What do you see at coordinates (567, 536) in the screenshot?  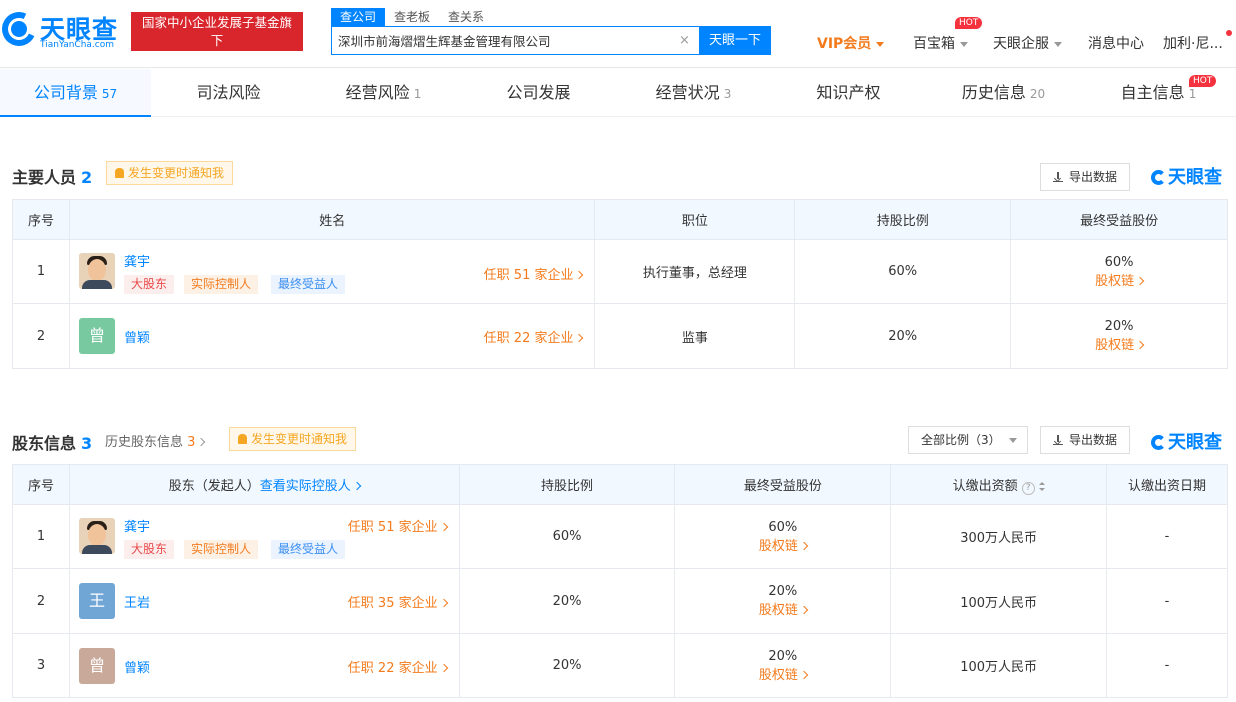 I see `ratio: 60%` at bounding box center [567, 536].